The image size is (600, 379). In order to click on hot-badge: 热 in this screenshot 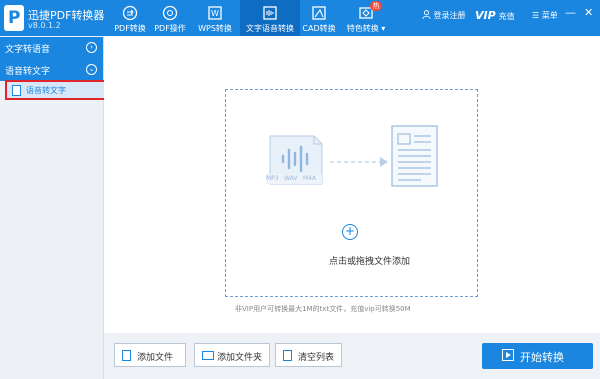, I will do `click(376, 6)`.